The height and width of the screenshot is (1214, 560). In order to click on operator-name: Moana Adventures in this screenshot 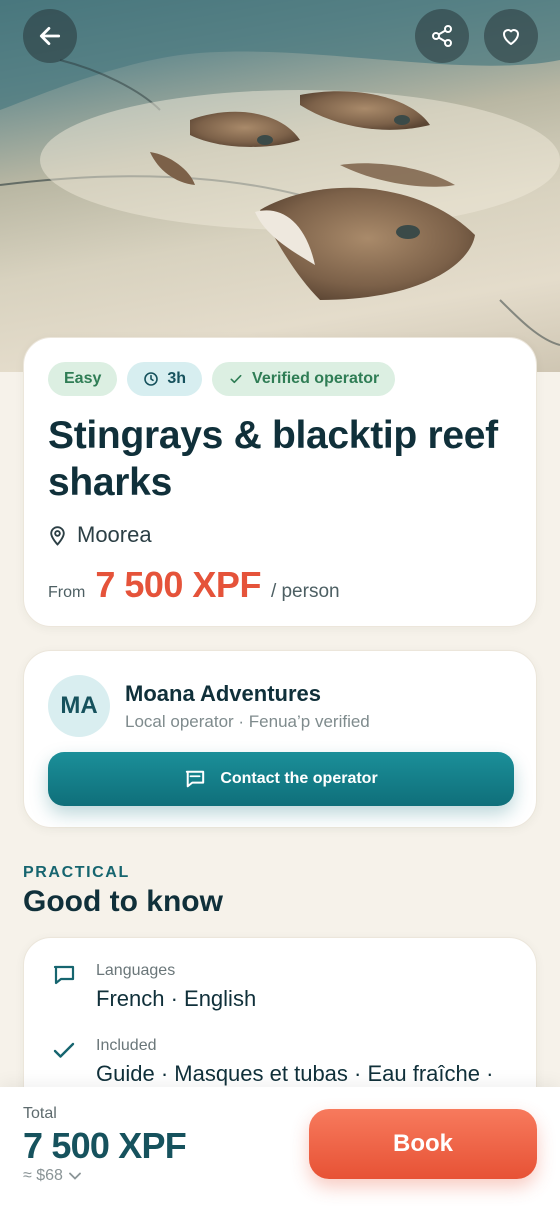, I will do `click(223, 693)`.